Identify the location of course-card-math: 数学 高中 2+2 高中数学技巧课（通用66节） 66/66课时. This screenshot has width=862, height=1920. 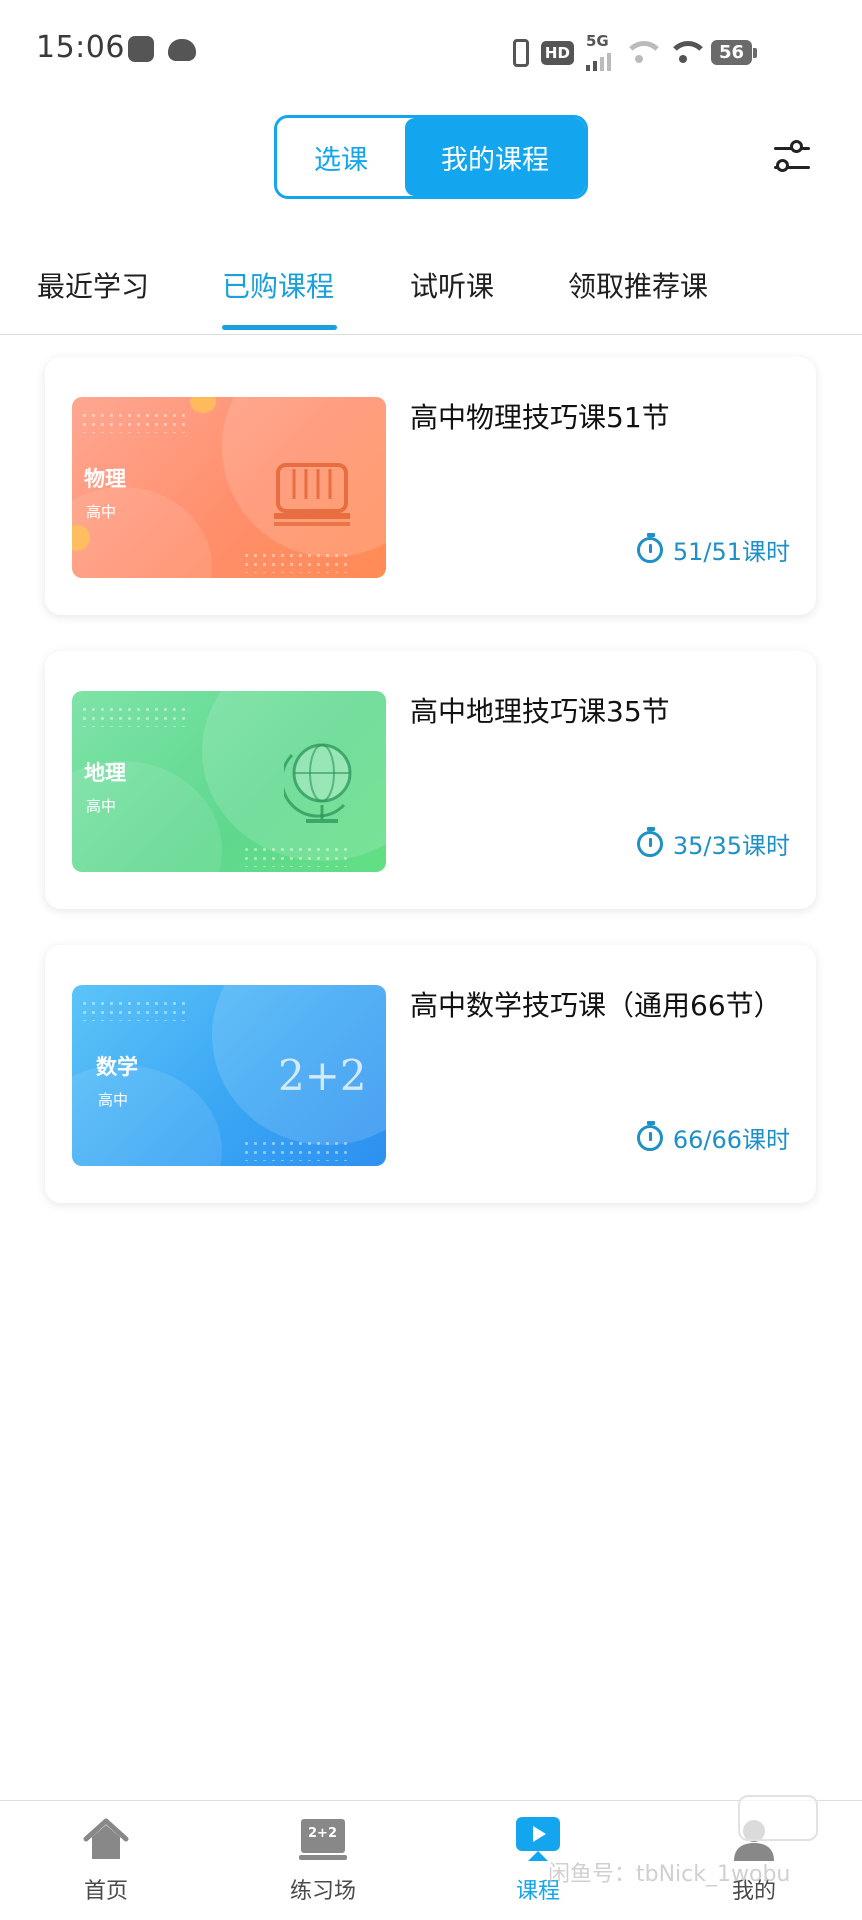
(430, 1074).